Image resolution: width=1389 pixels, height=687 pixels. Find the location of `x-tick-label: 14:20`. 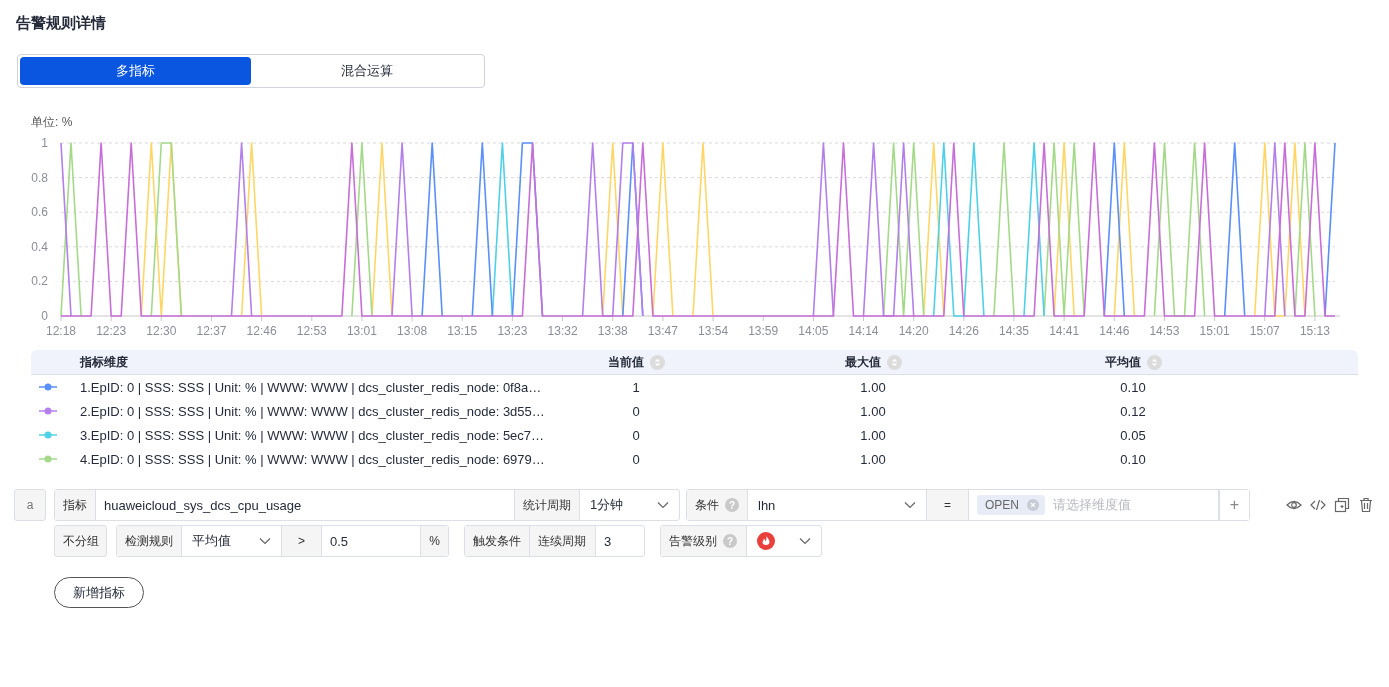

x-tick-label: 14:20 is located at coordinates (913, 331).